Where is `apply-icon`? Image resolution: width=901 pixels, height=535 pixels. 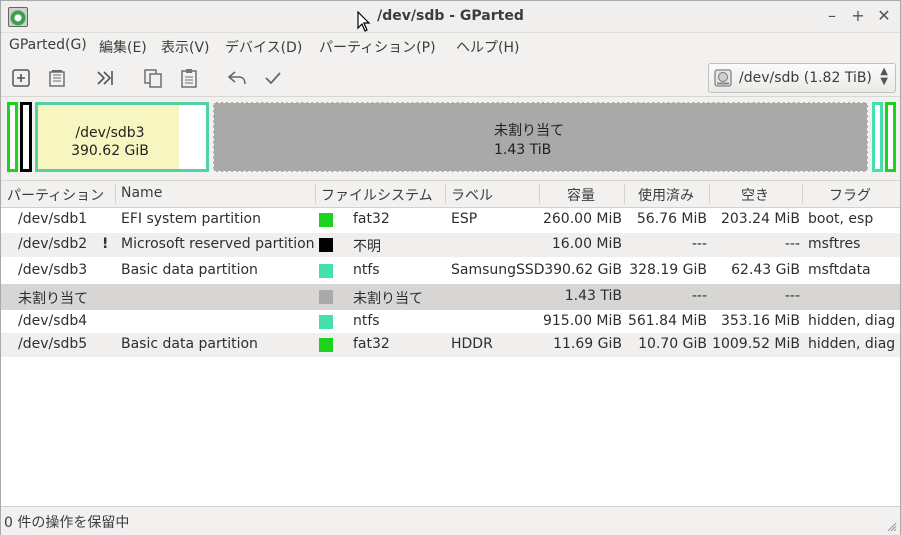 apply-icon is located at coordinates (273, 78).